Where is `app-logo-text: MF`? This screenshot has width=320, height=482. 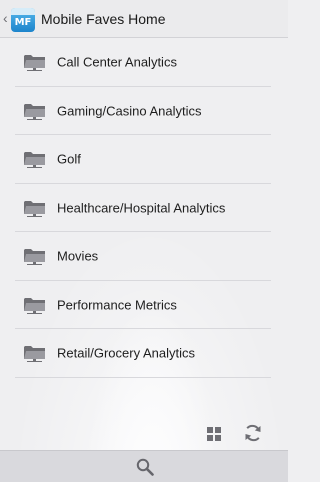
app-logo-text: MF is located at coordinates (23, 22).